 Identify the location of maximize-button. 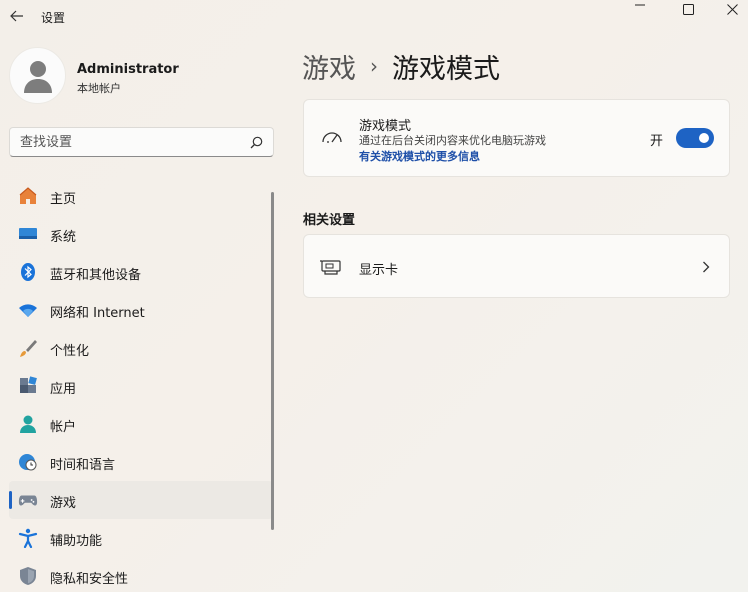
(688, 9).